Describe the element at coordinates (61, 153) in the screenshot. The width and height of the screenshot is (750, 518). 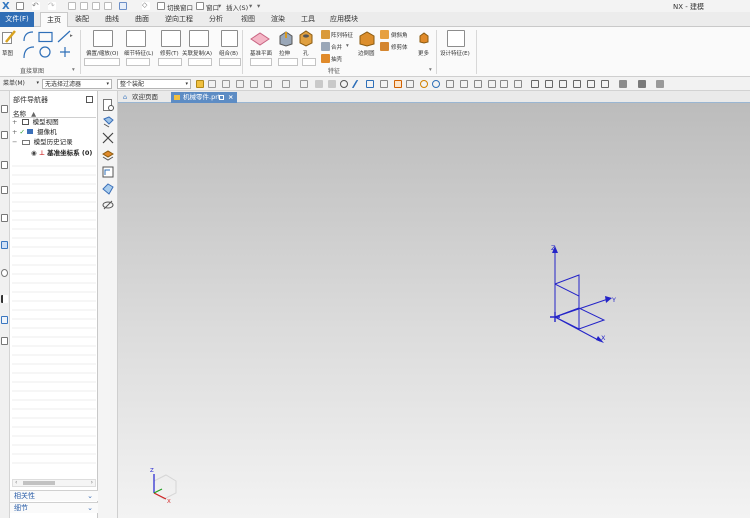
I see `tree-item-datum-csys: ◉ ⊥ 基准坐标系 (0)` at that location.